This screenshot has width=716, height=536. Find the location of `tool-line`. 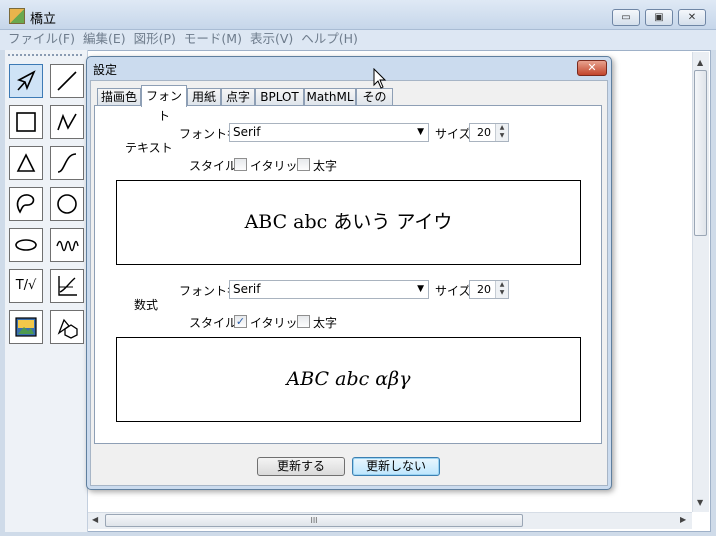

tool-line is located at coordinates (67, 81).